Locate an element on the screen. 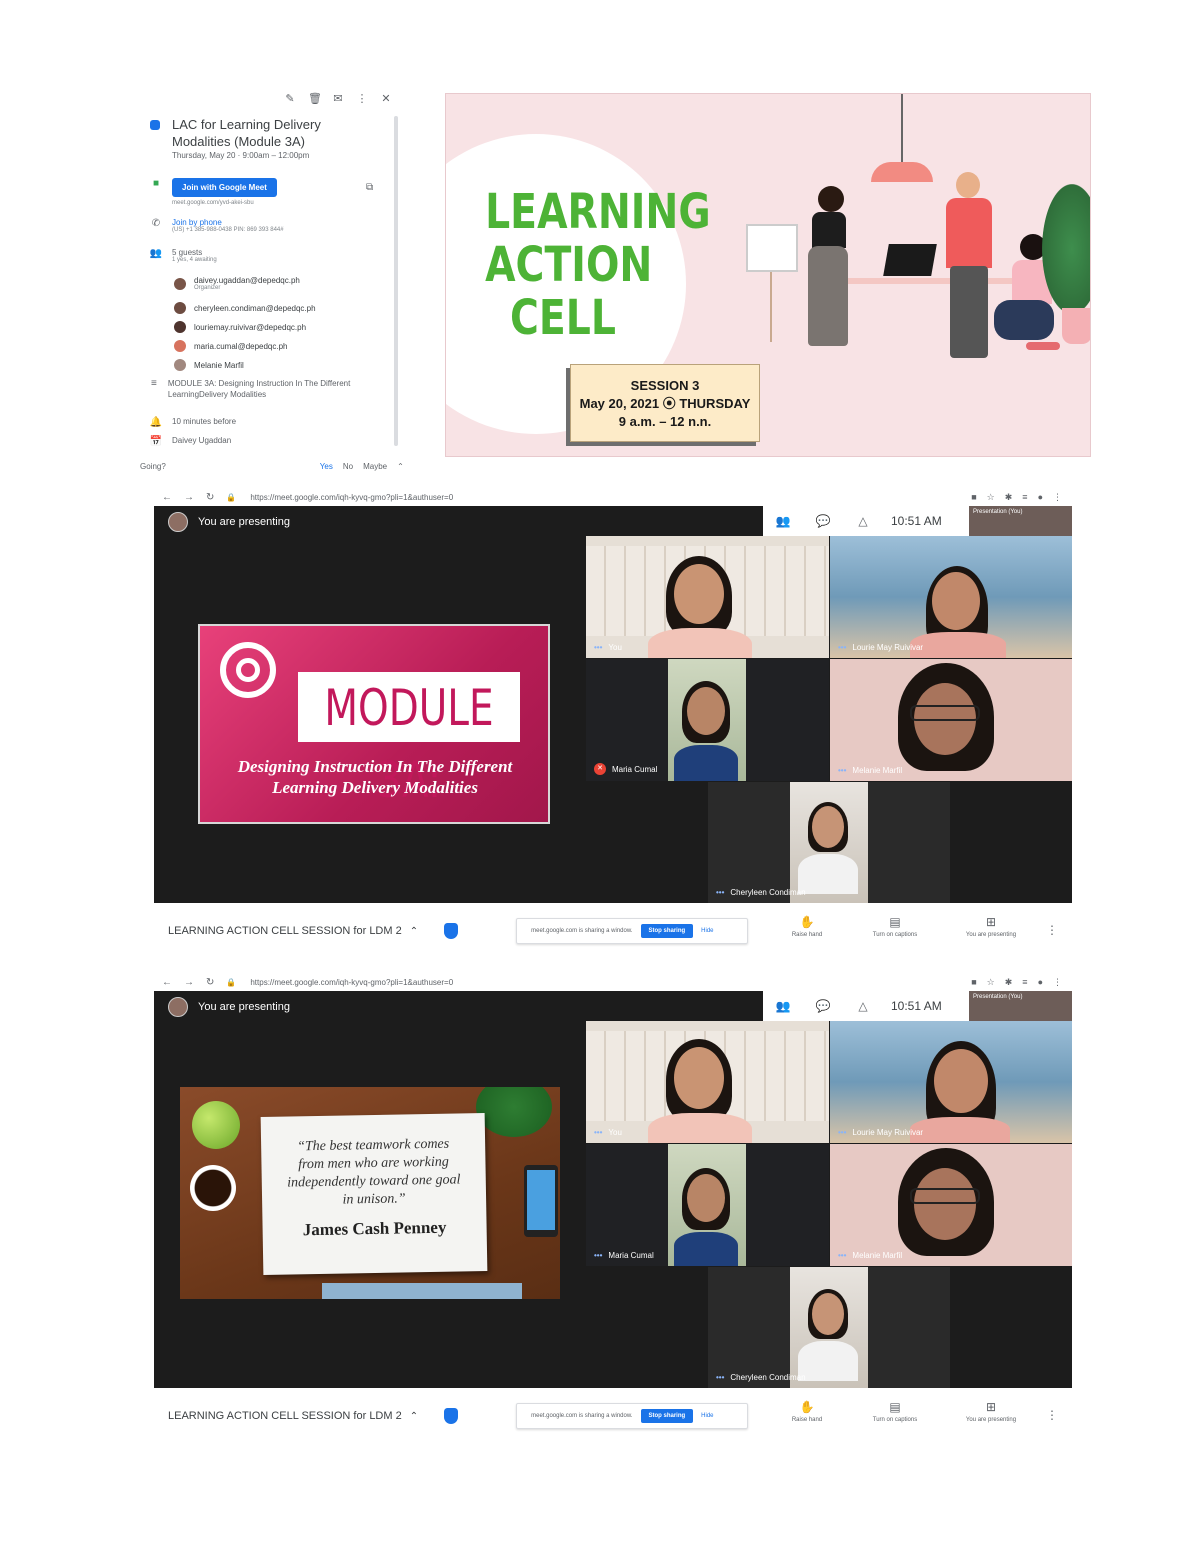 This screenshot has width=1200, height=1553. pencil-icon: ✎ is located at coordinates (290, 98).